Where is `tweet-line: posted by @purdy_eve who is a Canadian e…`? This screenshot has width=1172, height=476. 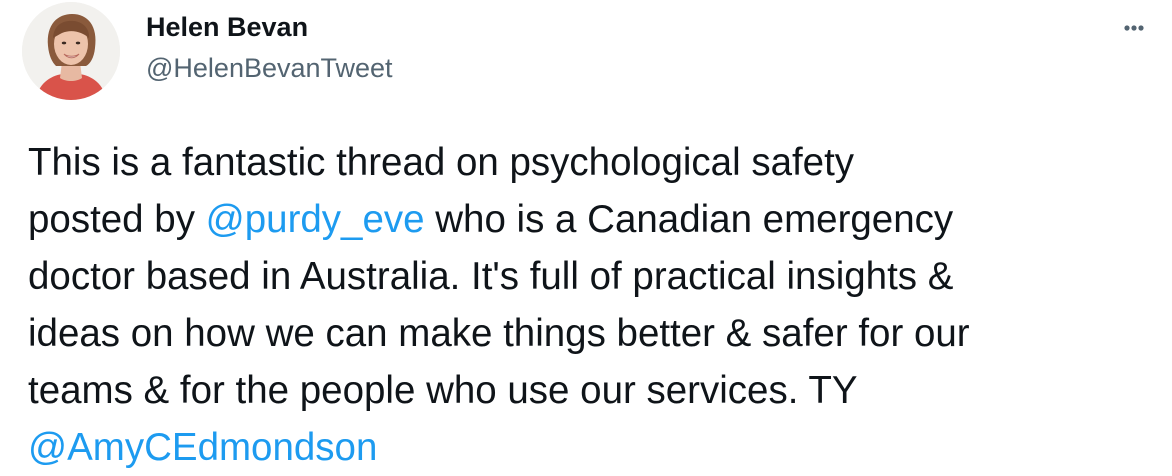
tweet-line: posted by @purdy_eve who is a Canadian e… is located at coordinates (595, 219).